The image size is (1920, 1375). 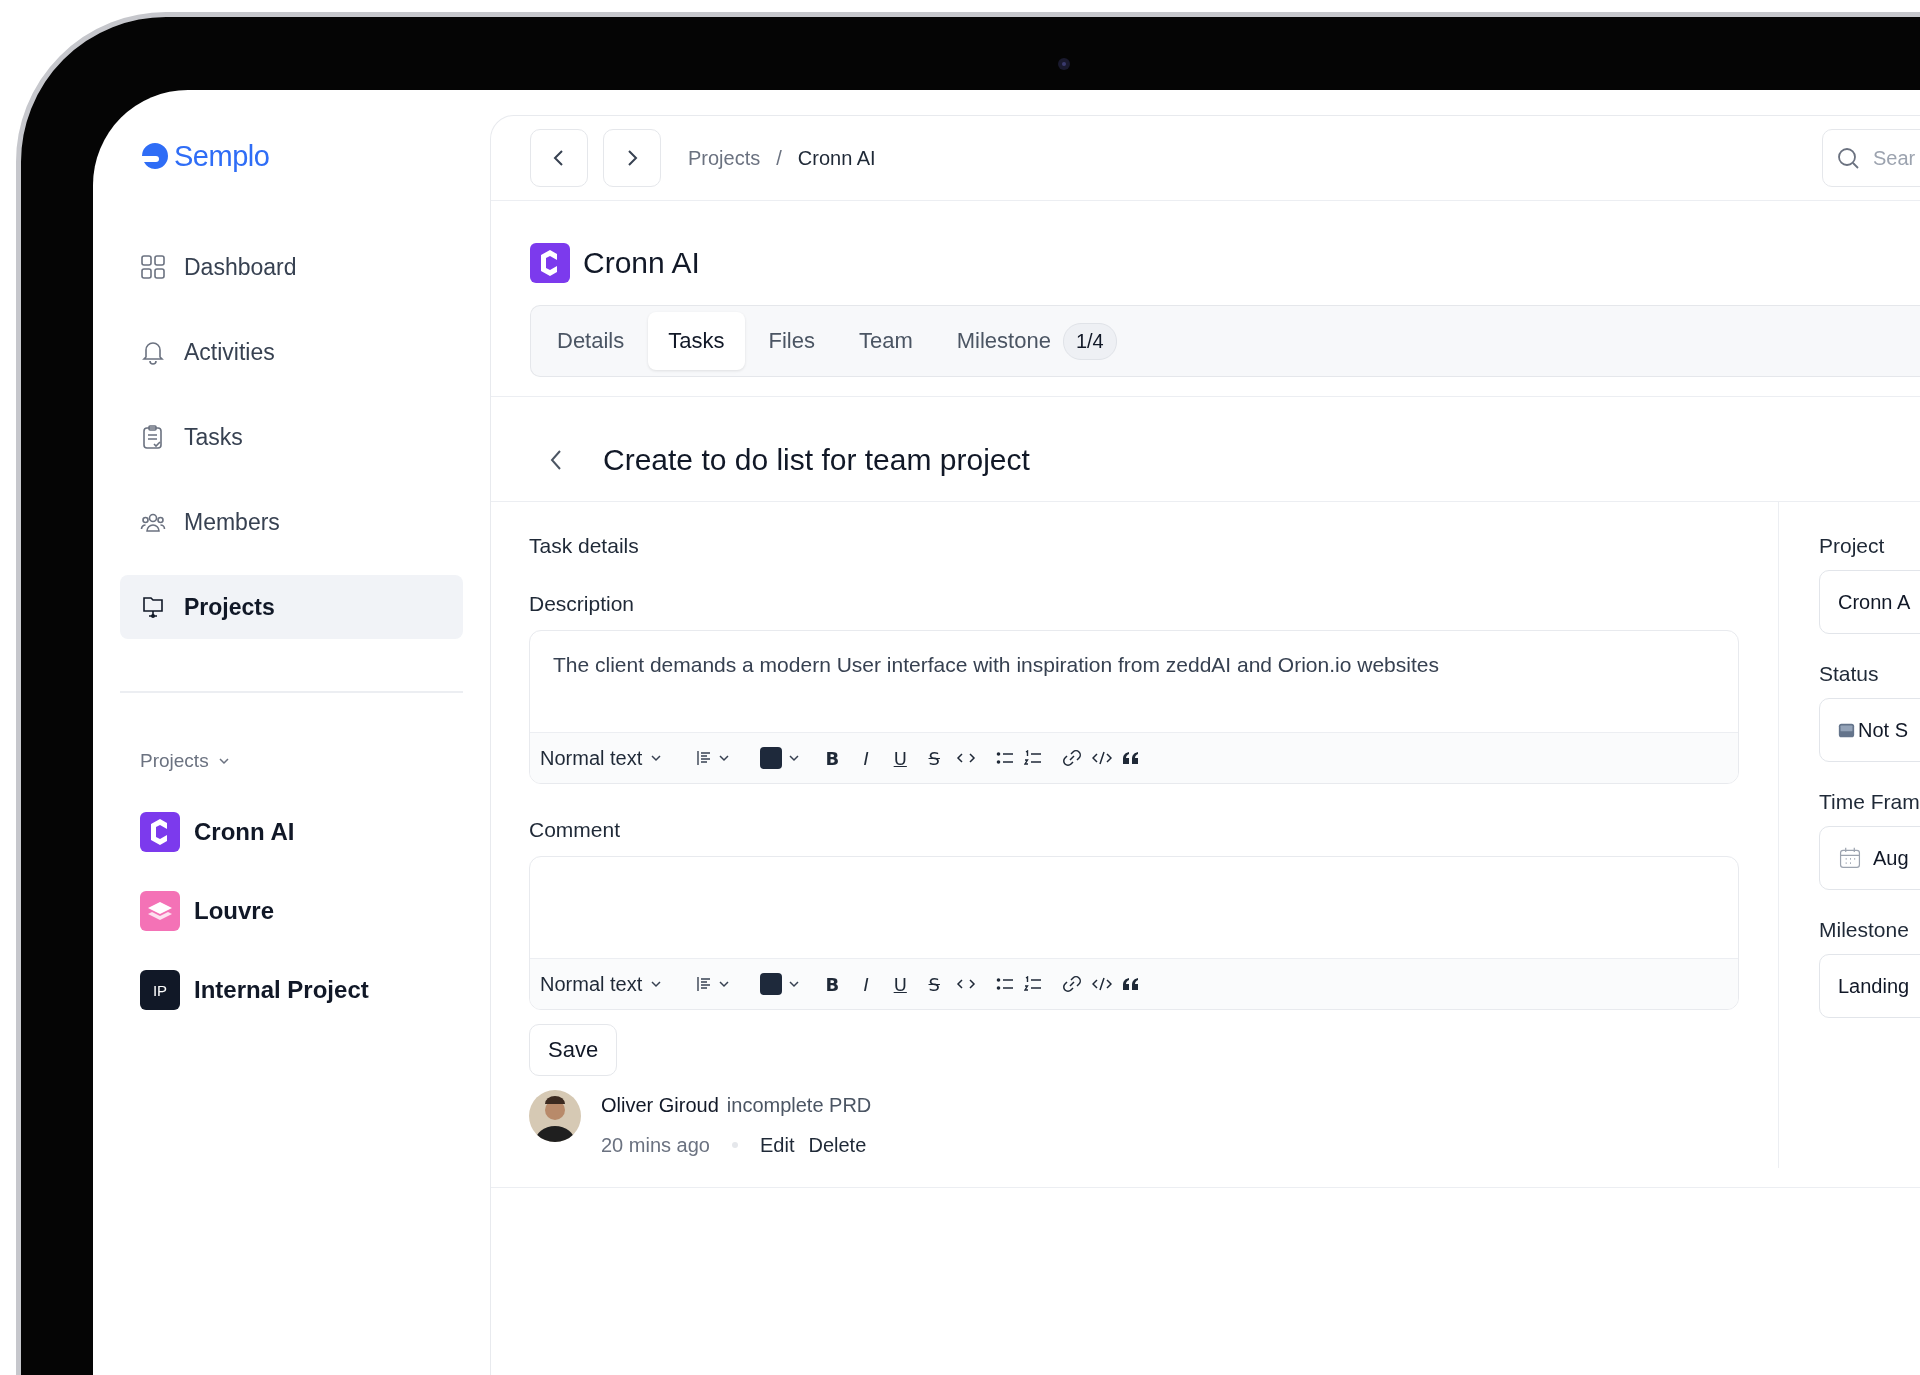 What do you see at coordinates (160, 911) in the screenshot?
I see `layers-logo-icon` at bounding box center [160, 911].